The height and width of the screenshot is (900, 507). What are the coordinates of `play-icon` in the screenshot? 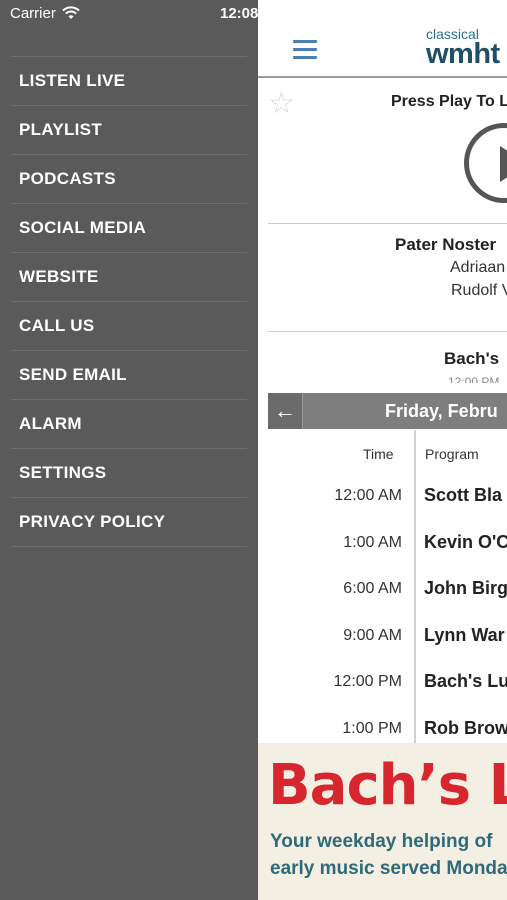 It's located at (503, 164).